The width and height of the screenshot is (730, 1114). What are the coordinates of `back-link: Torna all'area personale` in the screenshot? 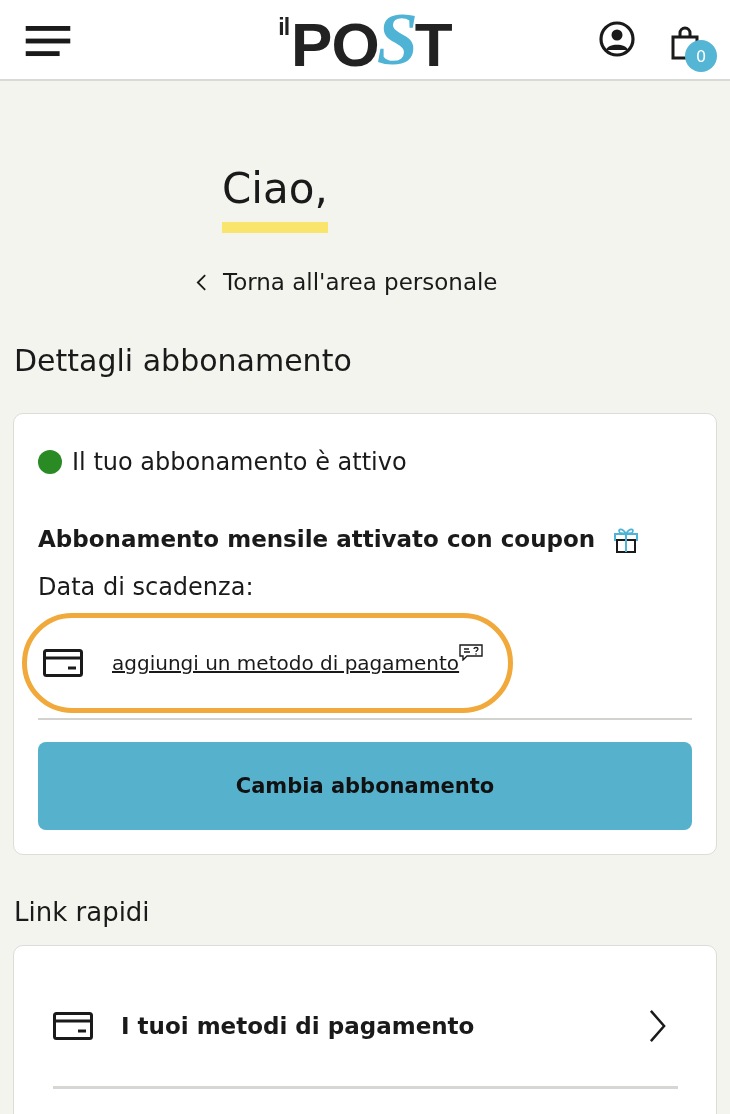 It's located at (347, 282).